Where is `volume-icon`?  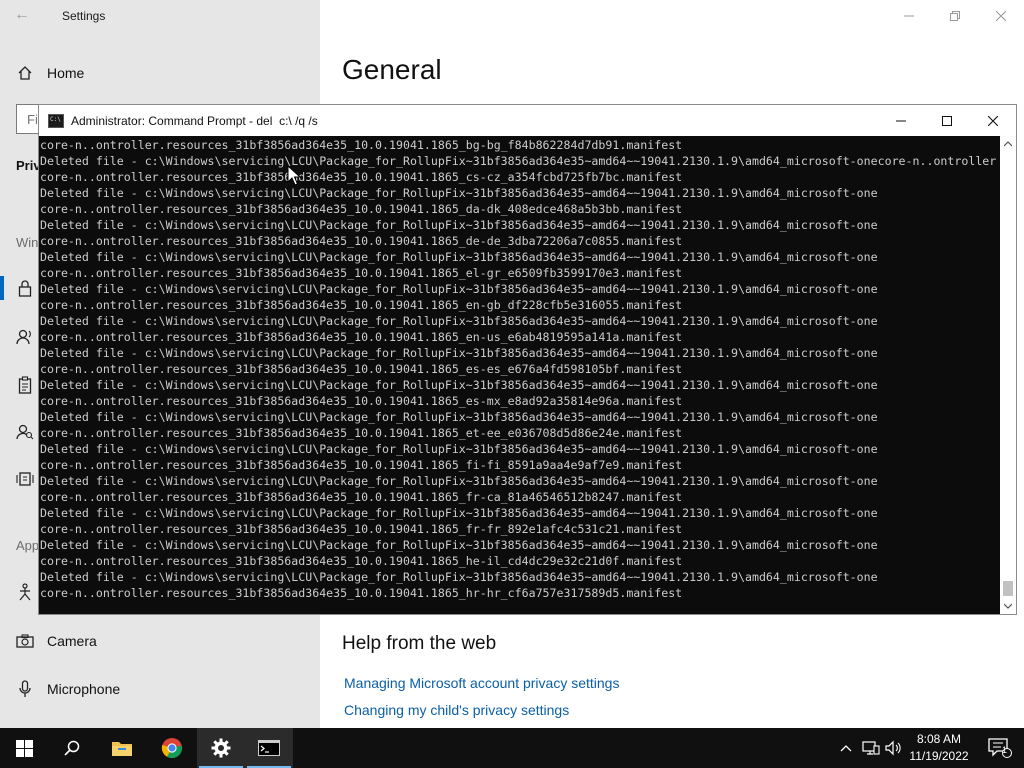 volume-icon is located at coordinates (893, 748).